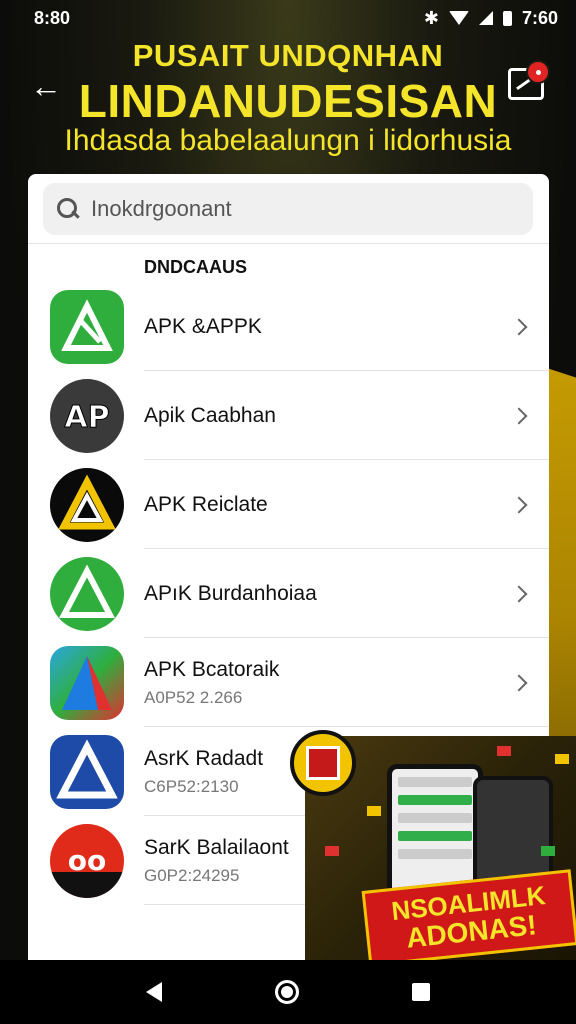 This screenshot has width=576, height=1024. I want to click on app-icon-green-triangle, so click(87, 326).